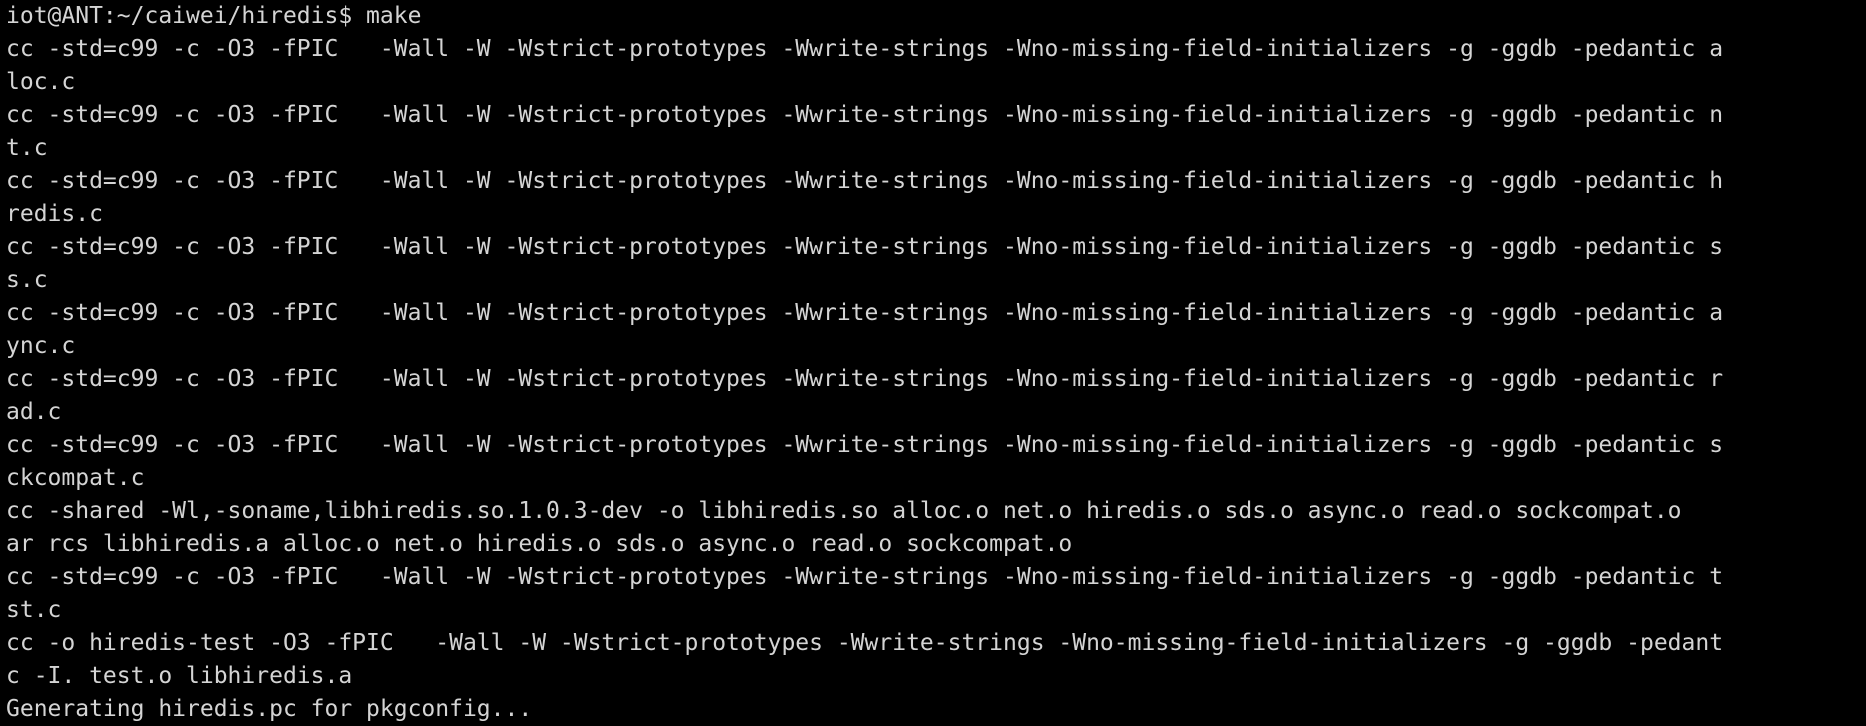 The width and height of the screenshot is (1866, 726). I want to click on terminal-line: ad.c, so click(34, 412).